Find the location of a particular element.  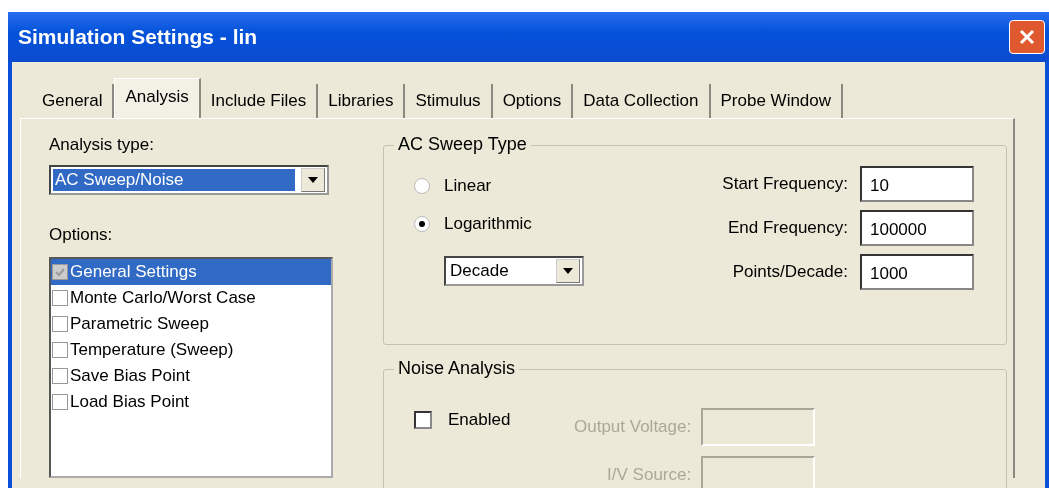

list-item: Load Bias Point is located at coordinates (191, 402).